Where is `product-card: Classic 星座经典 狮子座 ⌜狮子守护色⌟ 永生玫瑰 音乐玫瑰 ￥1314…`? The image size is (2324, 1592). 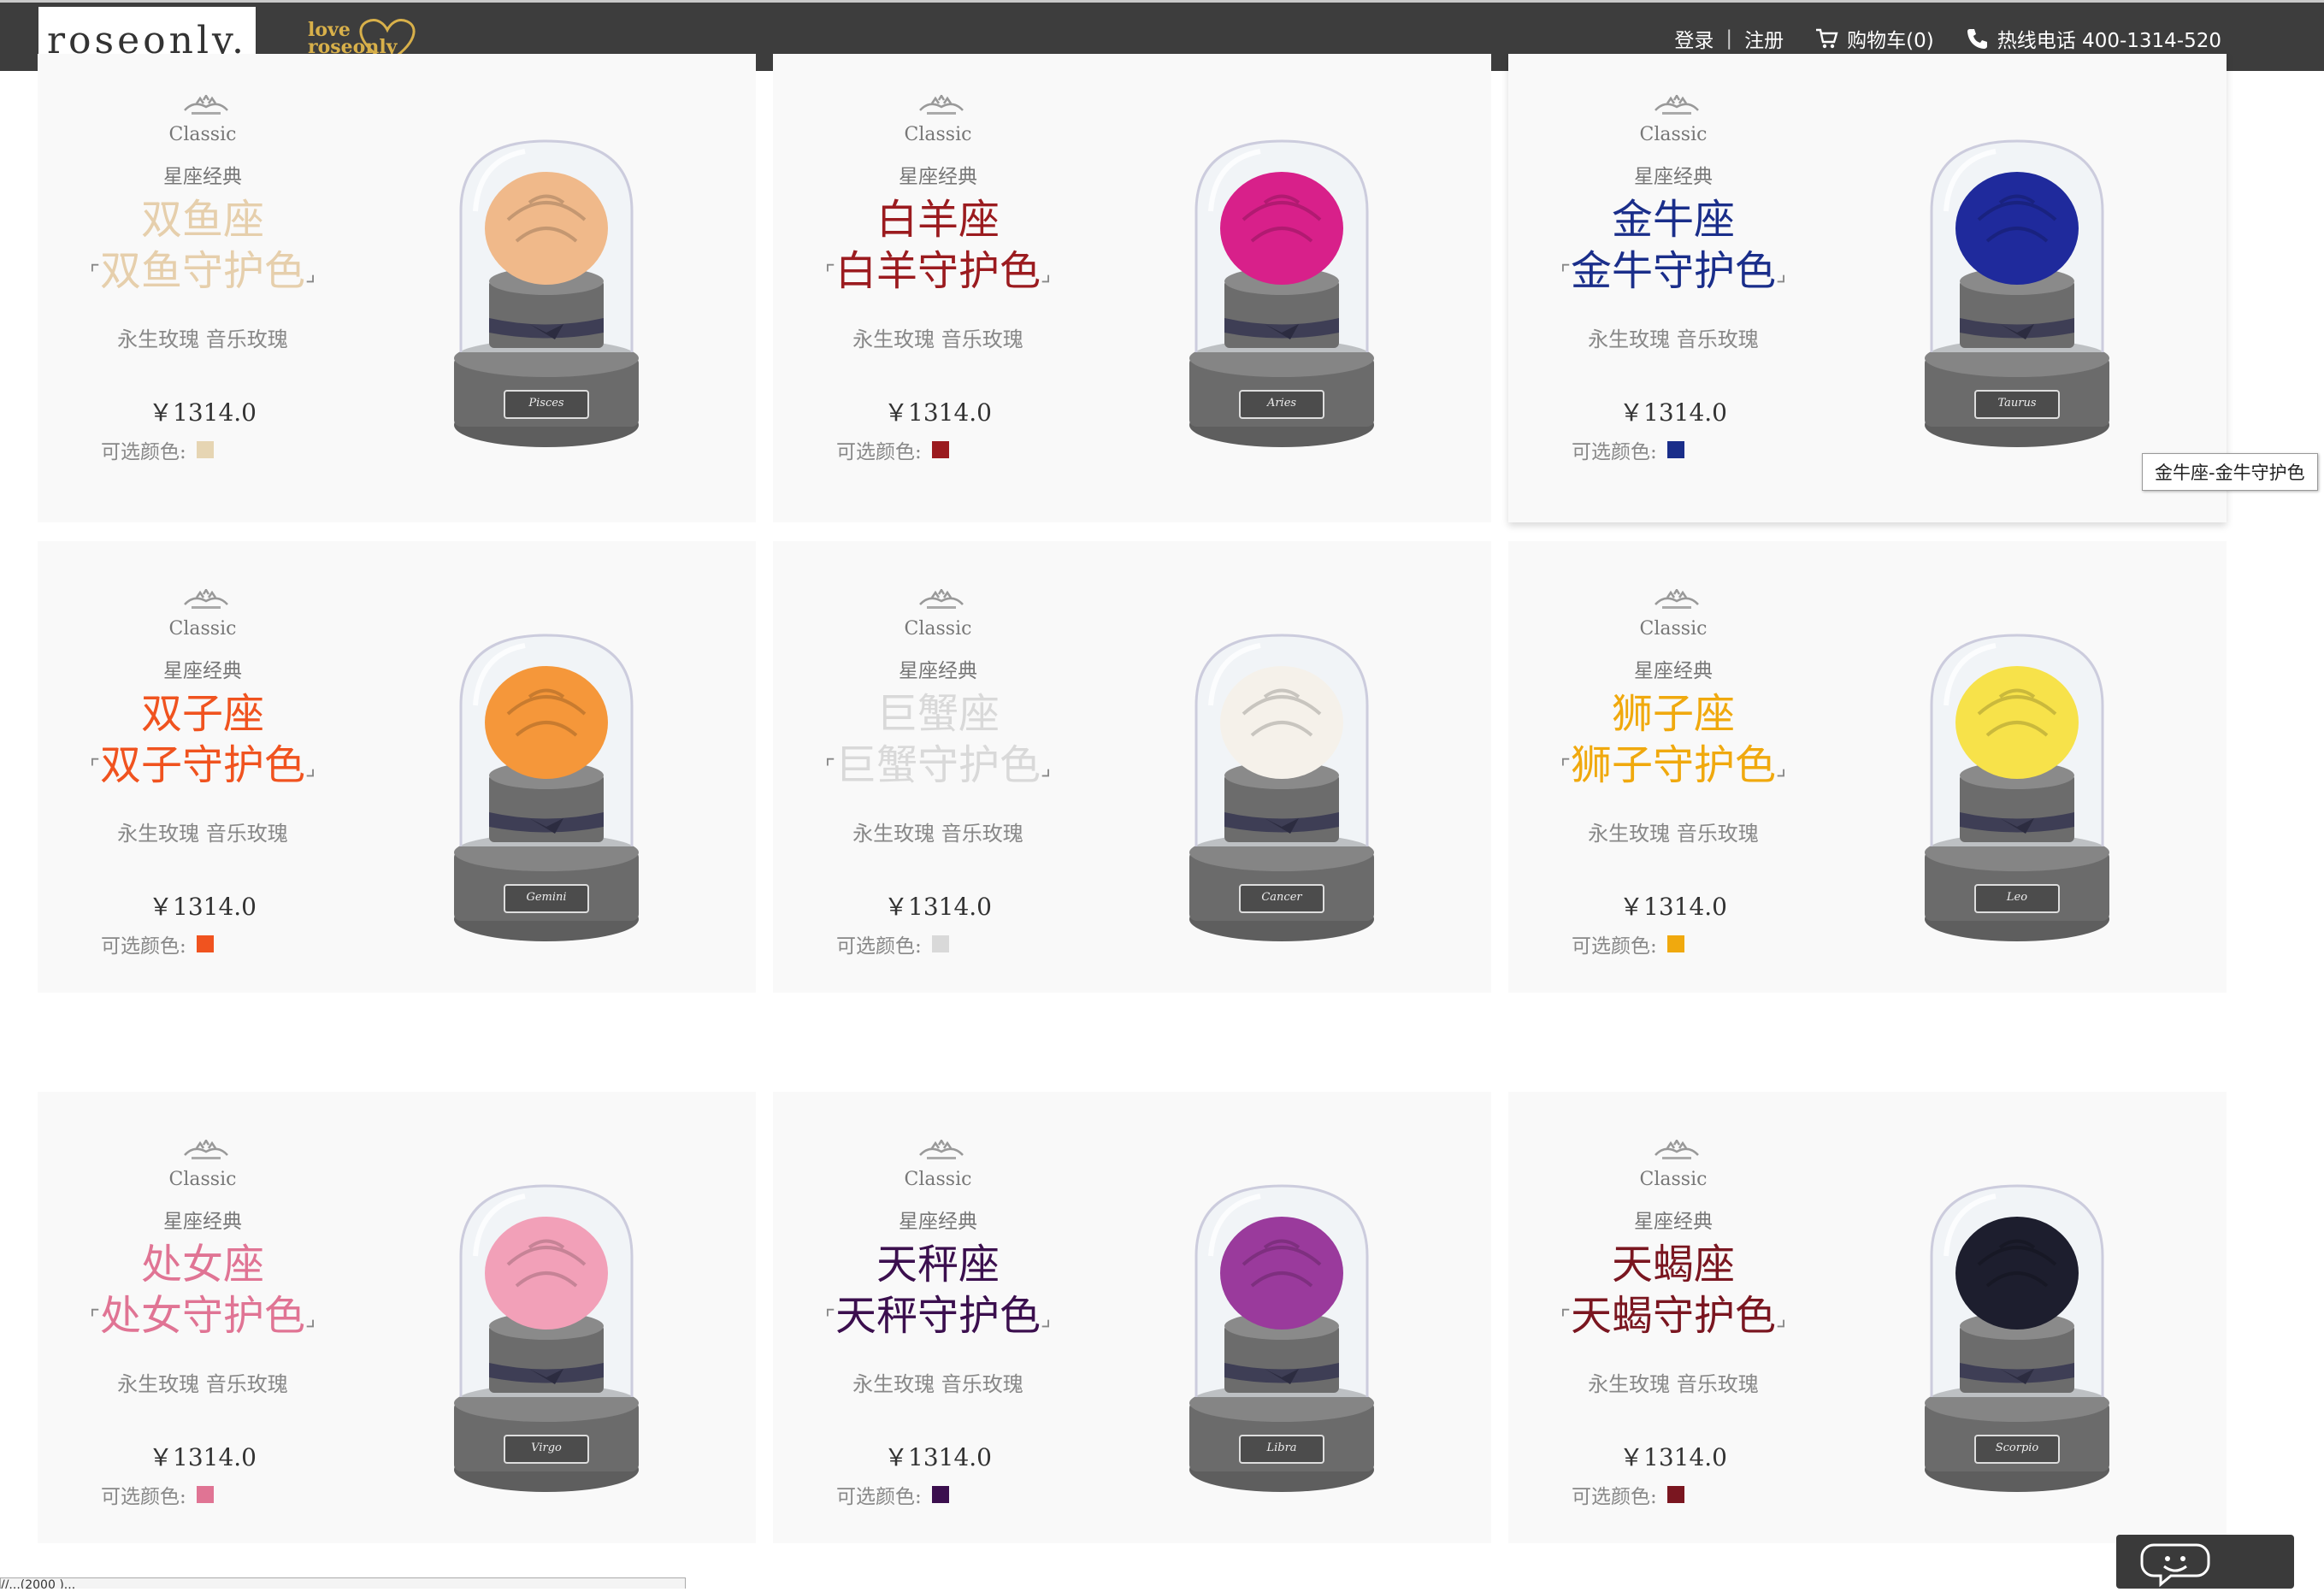
product-card: Classic 星座经典 狮子座 ⌜狮子守护色⌟ 永生玫瑰 音乐玫瑰 ￥1314… is located at coordinates (1867, 767).